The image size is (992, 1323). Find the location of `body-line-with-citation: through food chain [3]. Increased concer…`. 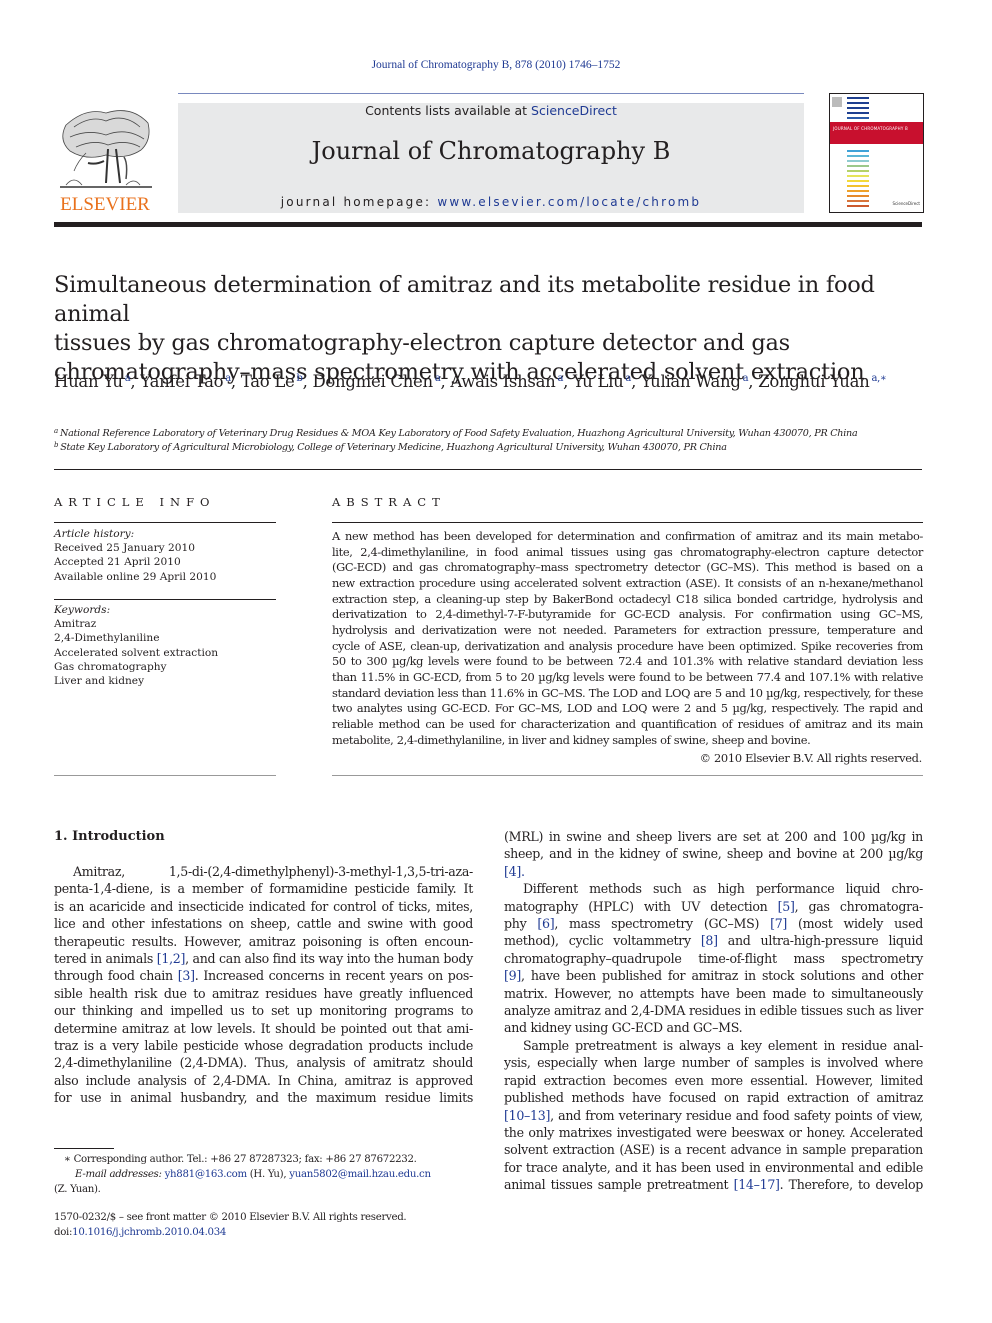

body-line-with-citation: through food chain [3]. Increased concer… is located at coordinates (263, 975).